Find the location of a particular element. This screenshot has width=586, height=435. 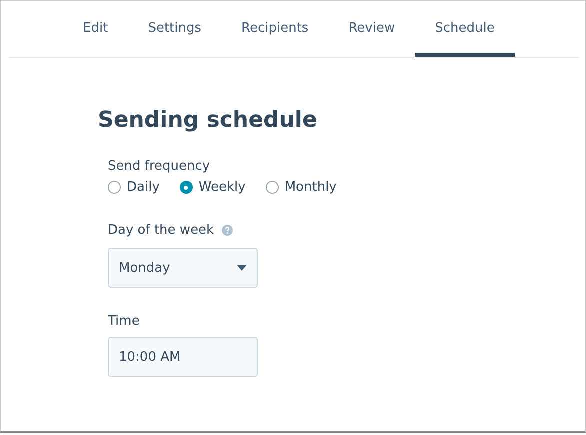

field-label: Send frequency is located at coordinates (160, 166).